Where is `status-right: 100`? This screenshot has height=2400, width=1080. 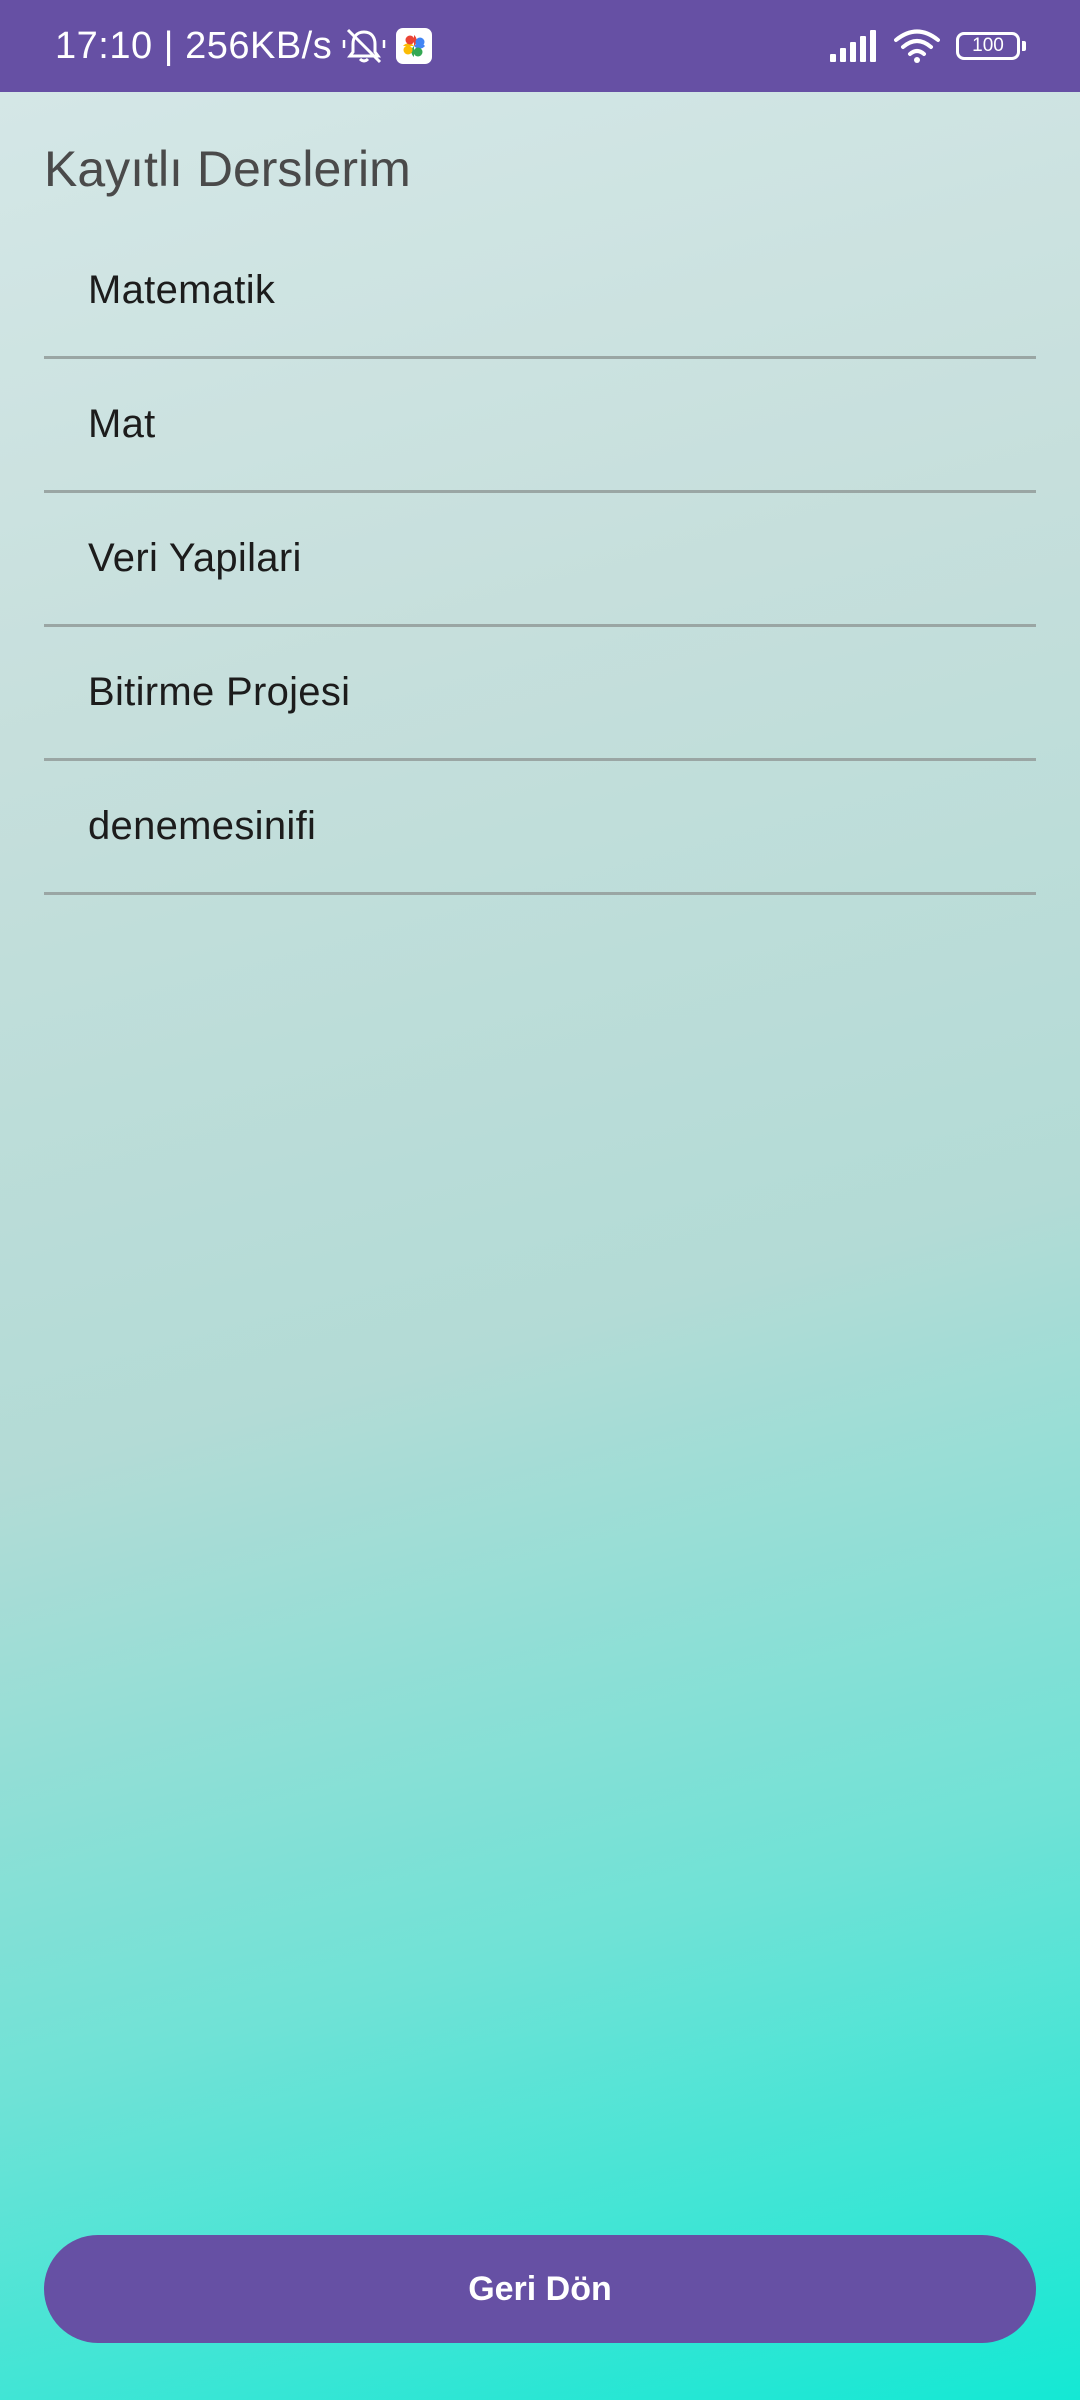 status-right: 100 is located at coordinates (928, 46).